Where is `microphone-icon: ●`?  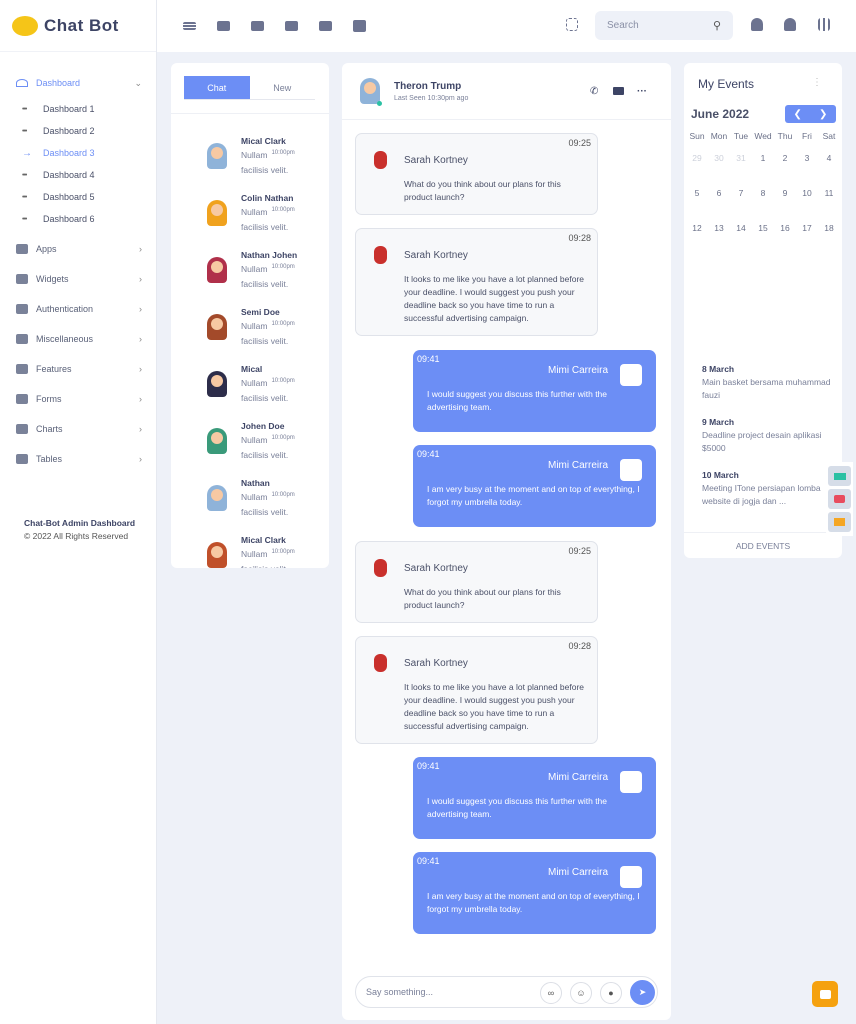
microphone-icon: ● is located at coordinates (611, 993).